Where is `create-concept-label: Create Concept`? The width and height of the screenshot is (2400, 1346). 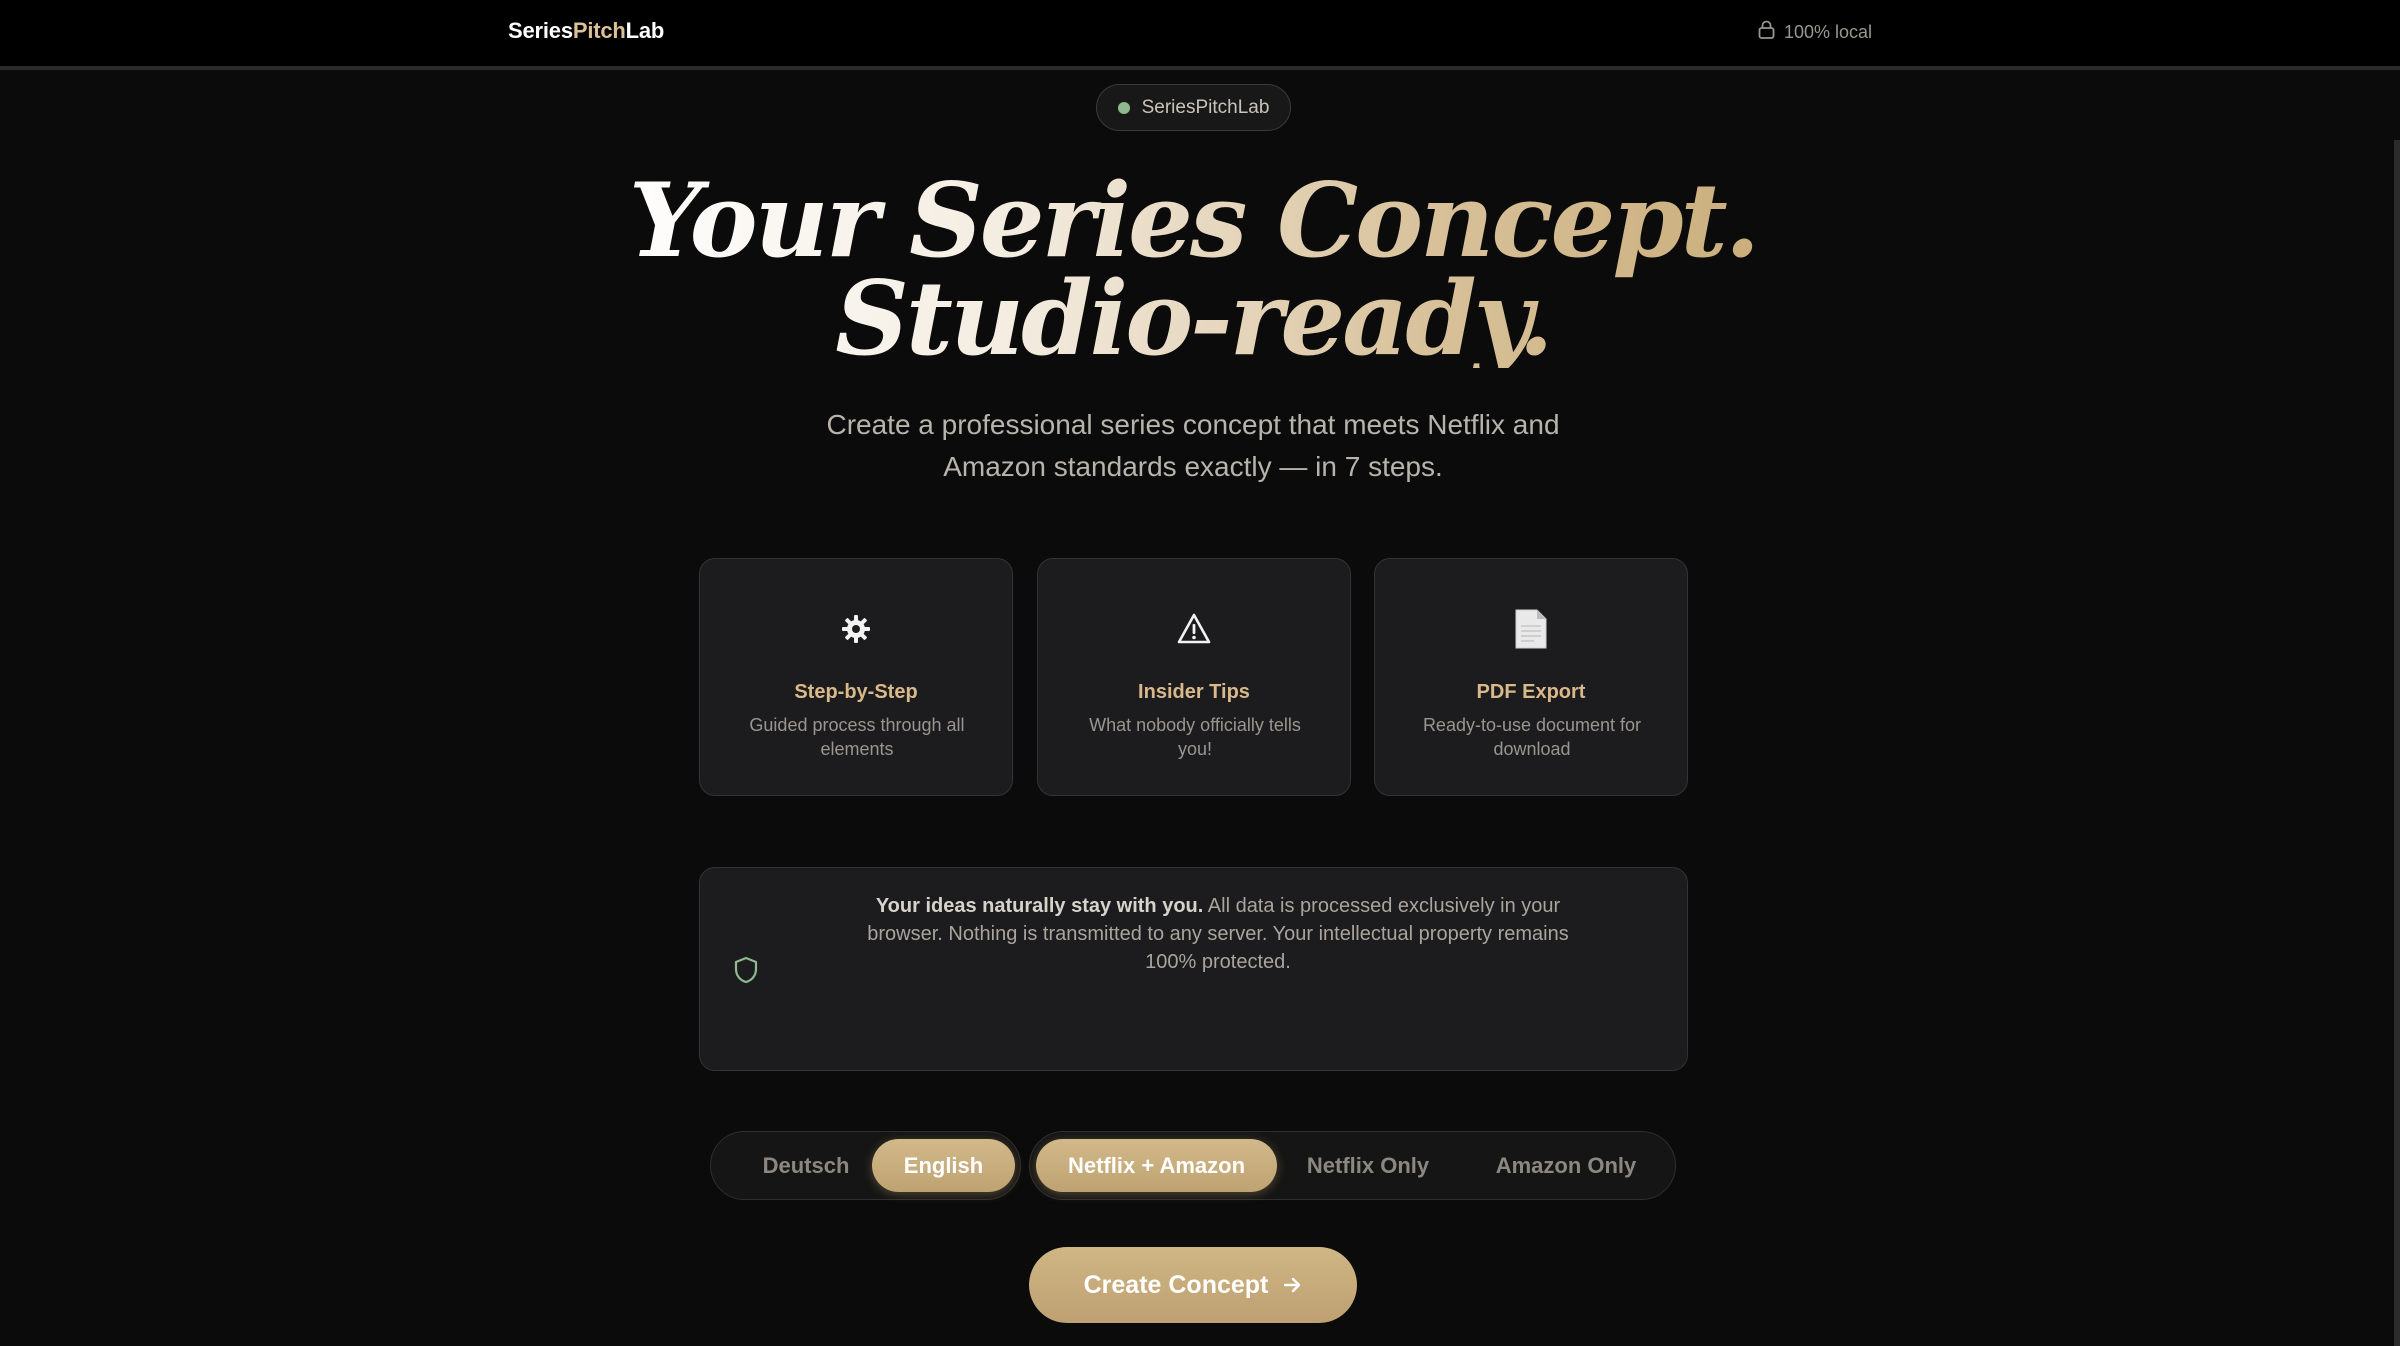
create-concept-label: Create Concept is located at coordinates (1176, 1284).